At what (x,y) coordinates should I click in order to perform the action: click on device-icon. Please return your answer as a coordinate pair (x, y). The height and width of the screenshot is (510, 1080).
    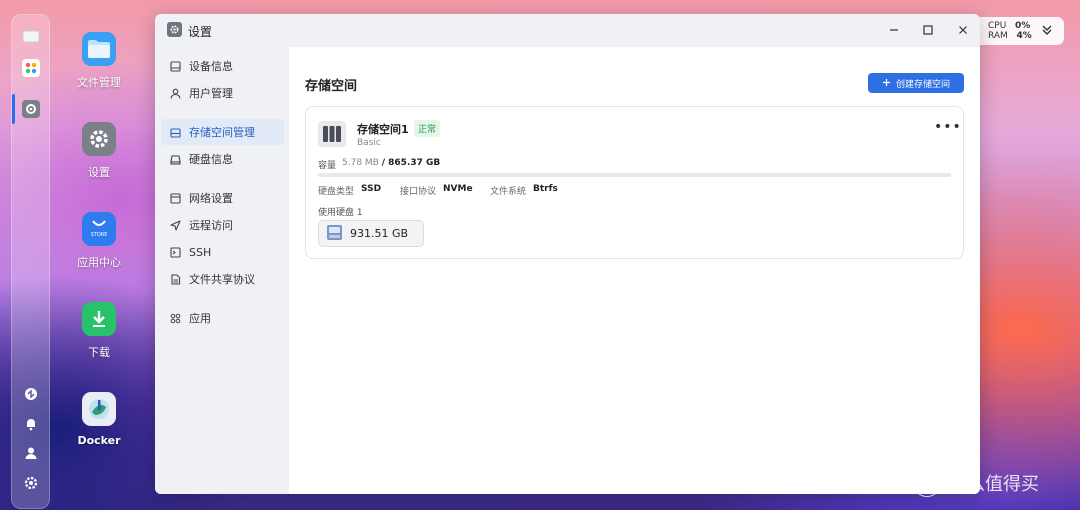
    Looking at the image, I should click on (175, 66).